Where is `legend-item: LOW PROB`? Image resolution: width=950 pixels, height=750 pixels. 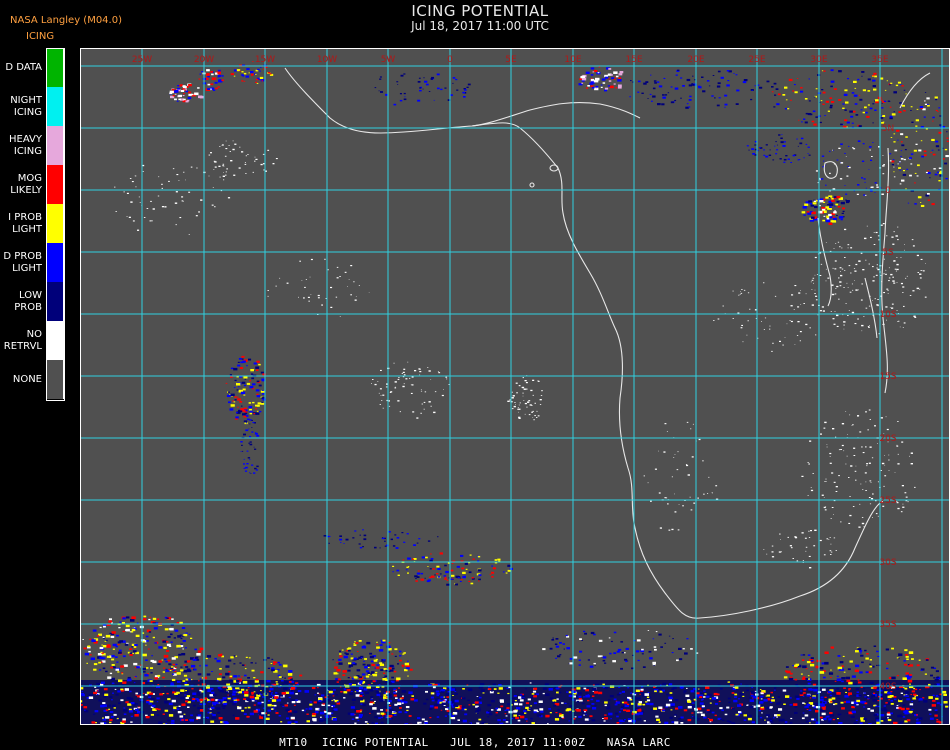 legend-item: LOW PROB is located at coordinates (34, 301).